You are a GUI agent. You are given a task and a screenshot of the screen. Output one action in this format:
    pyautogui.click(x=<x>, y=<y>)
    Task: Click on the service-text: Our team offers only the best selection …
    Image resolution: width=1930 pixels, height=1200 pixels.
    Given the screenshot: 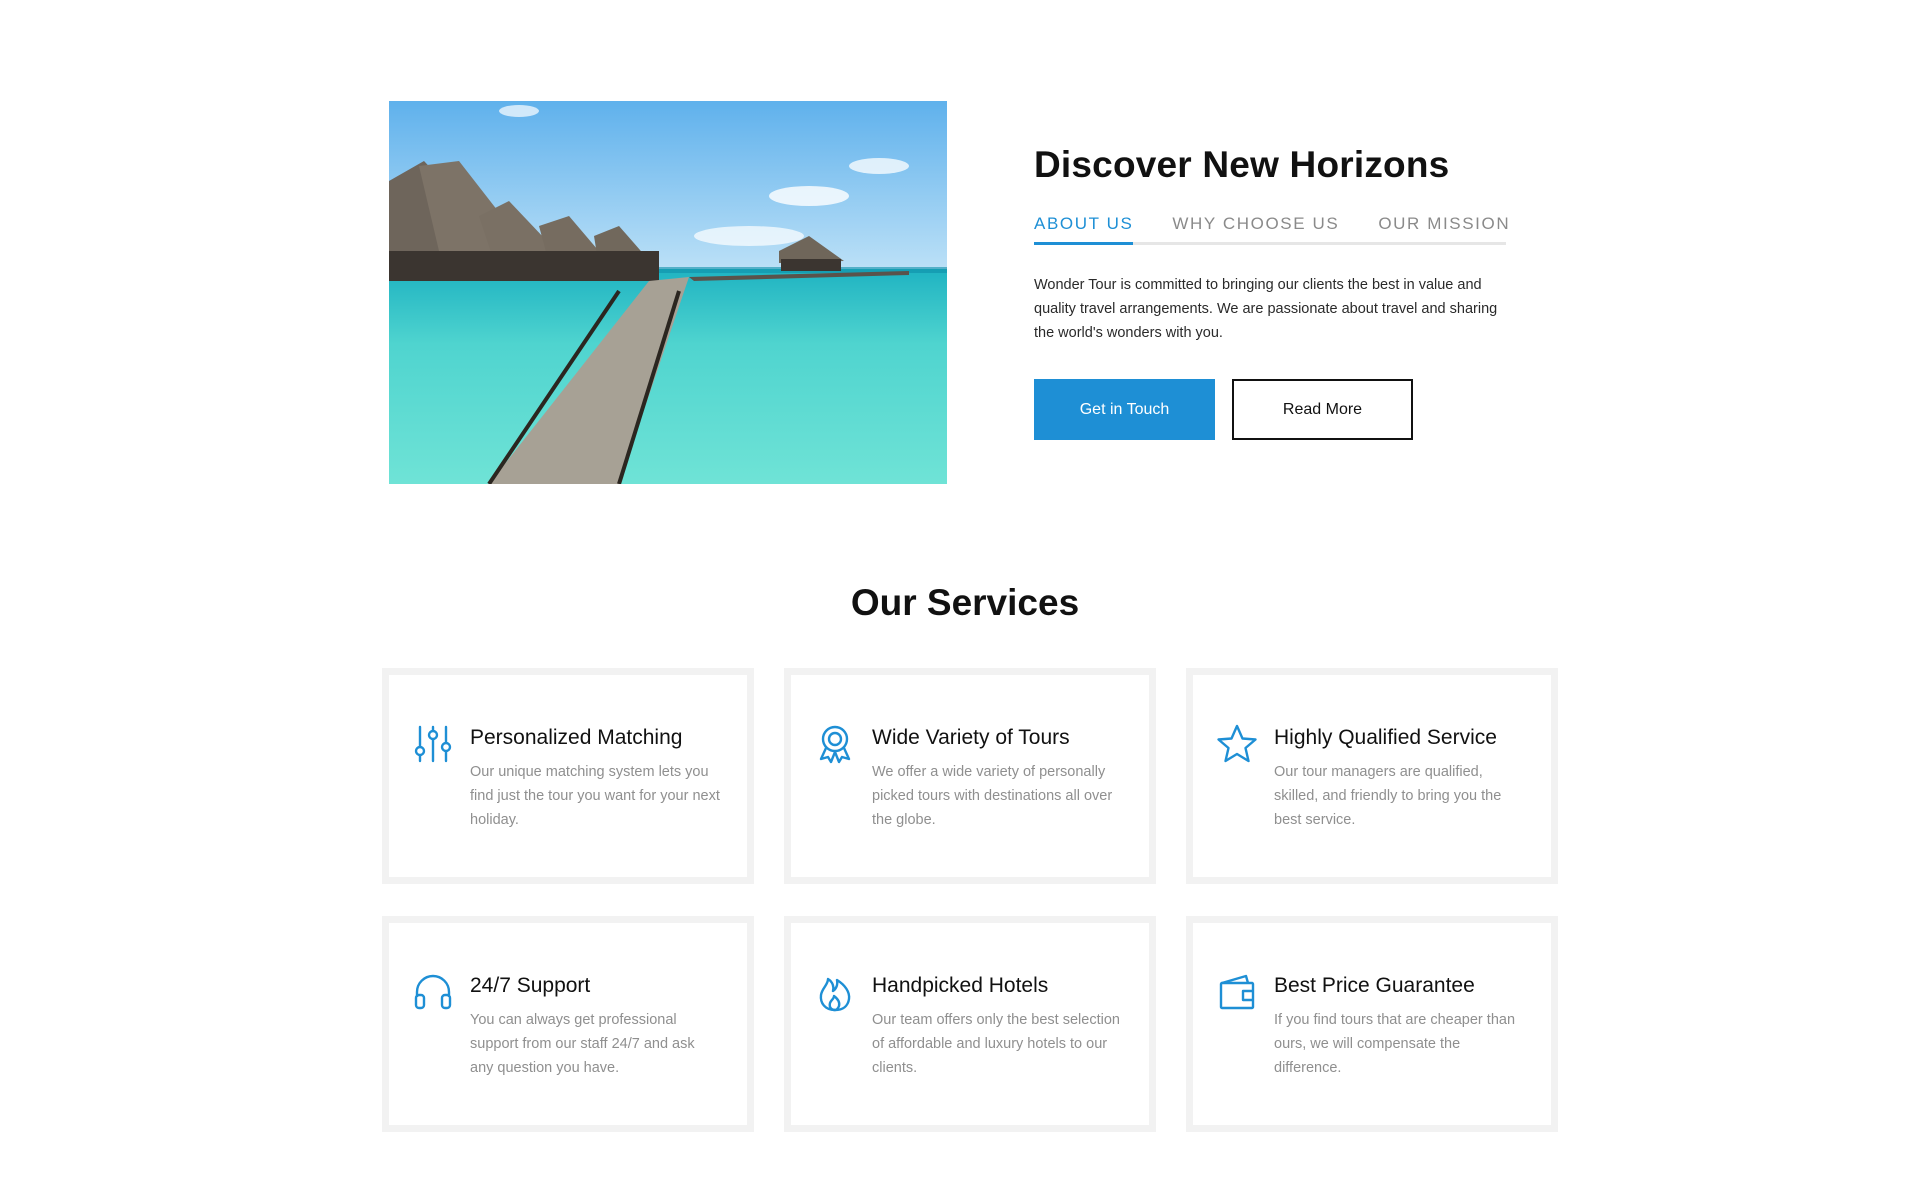 What is the action you would take?
    pyautogui.click(x=996, y=1044)
    